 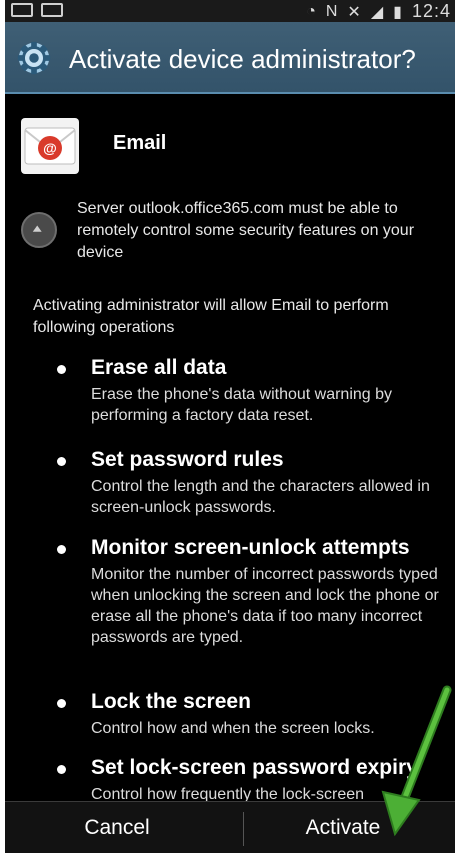 I want to click on signal-icon: ◢, so click(x=377, y=12).